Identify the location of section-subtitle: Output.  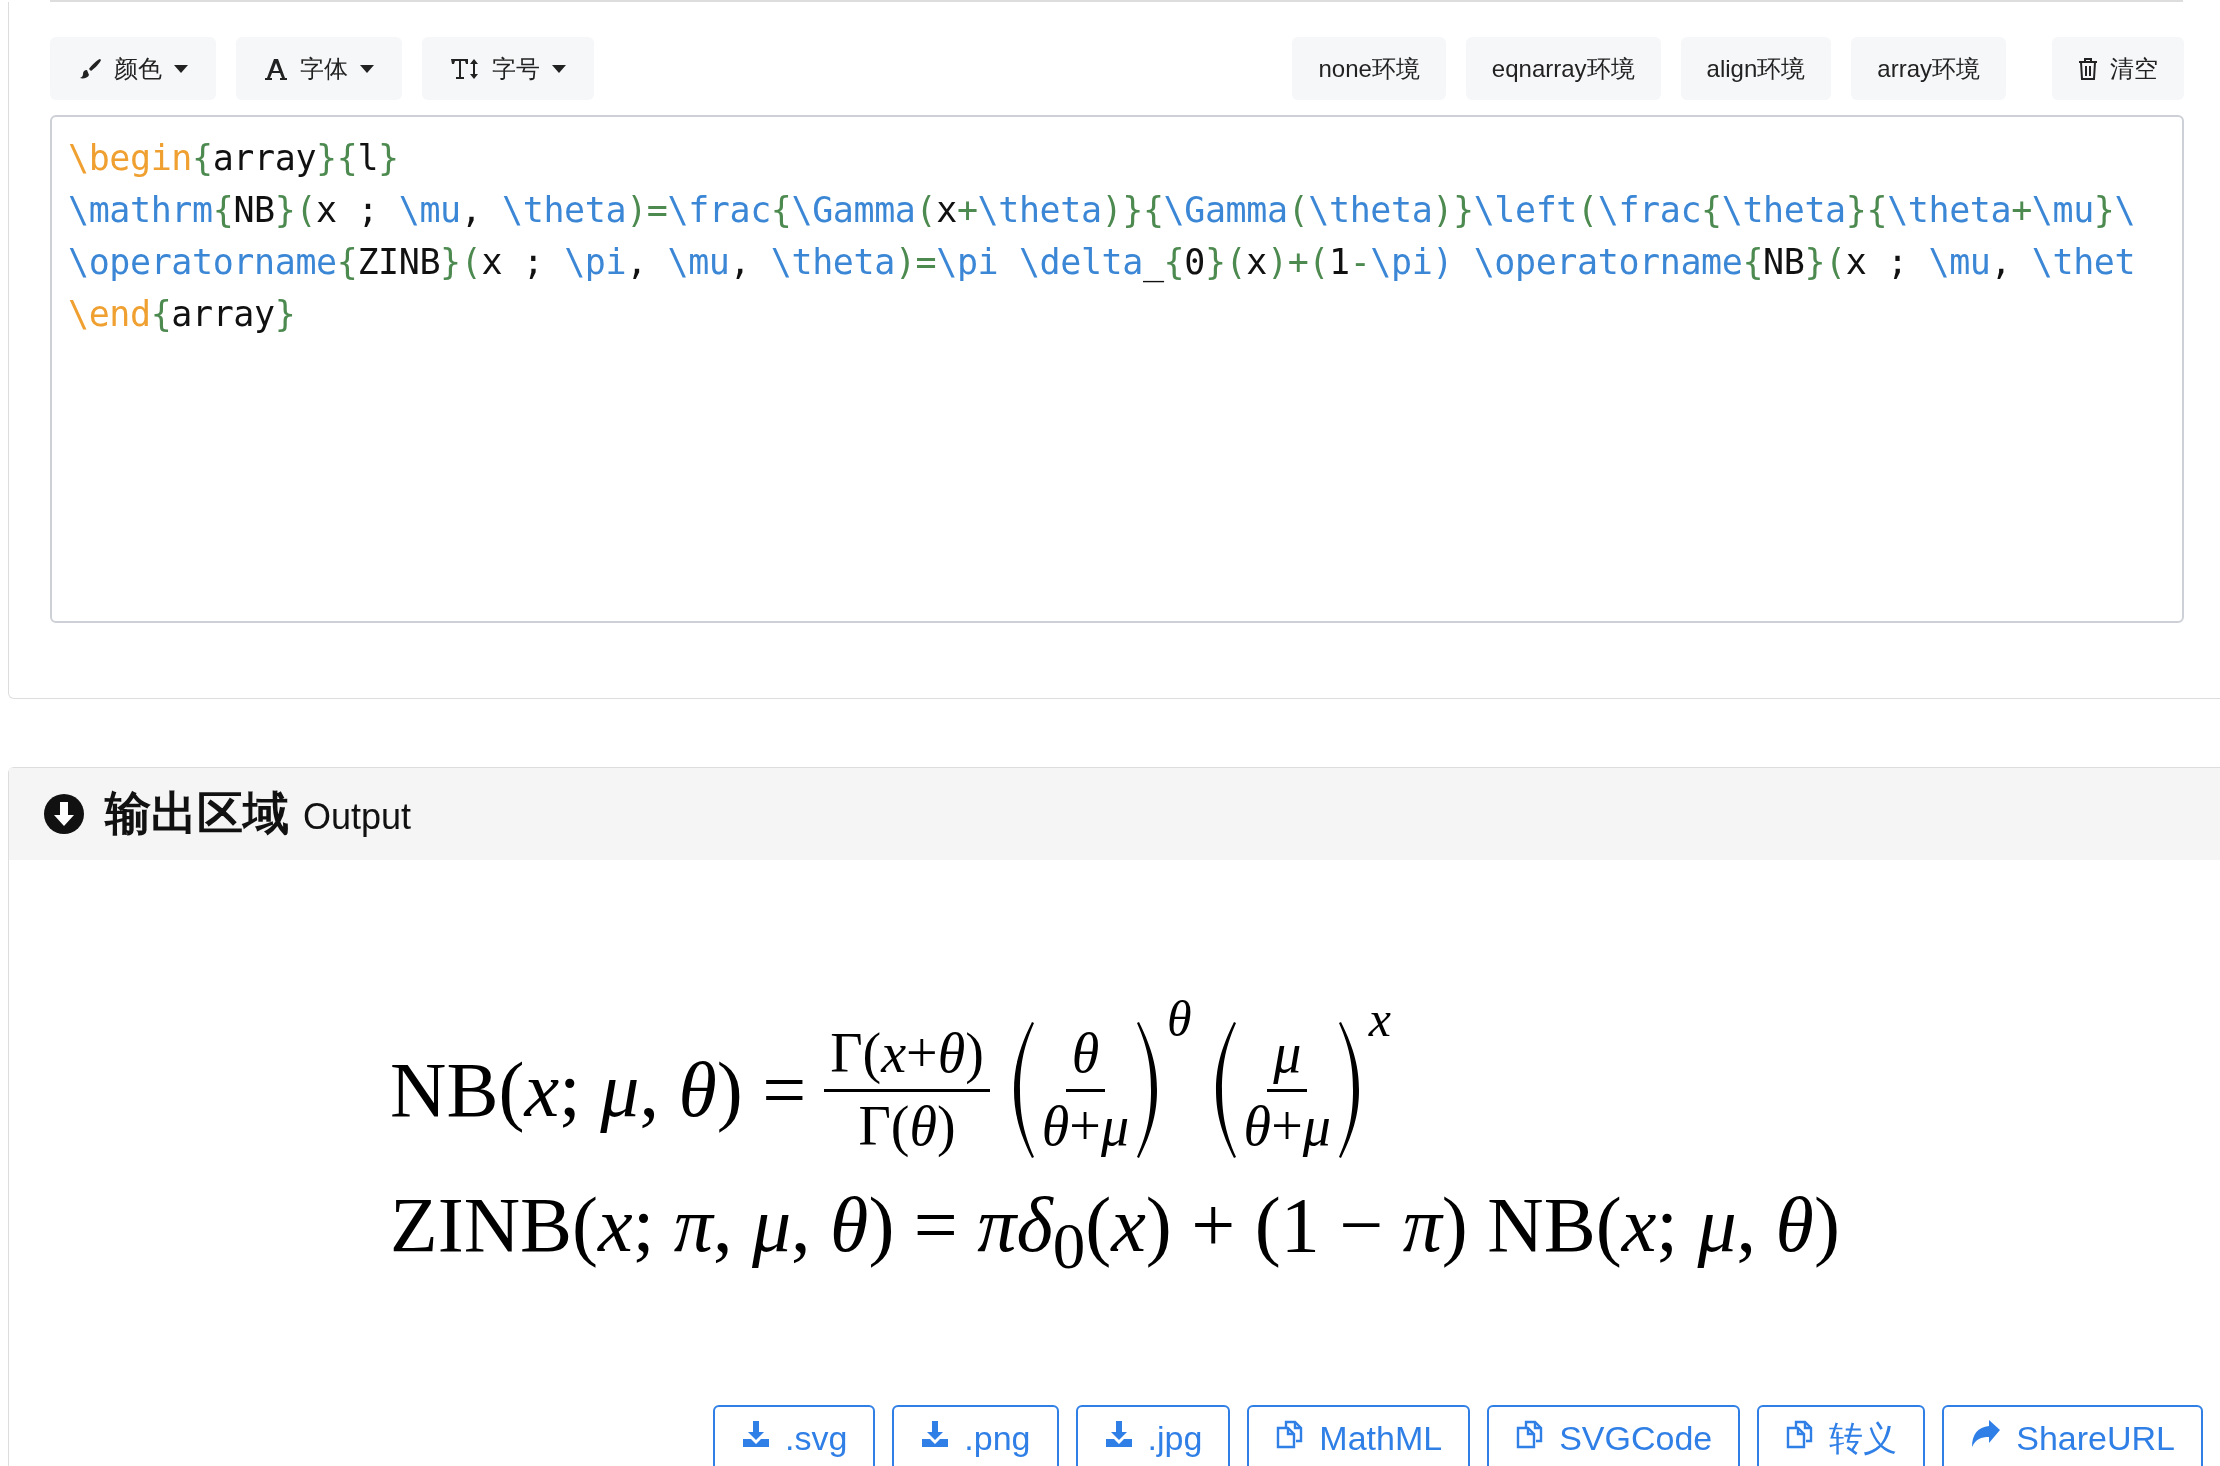
(357, 817).